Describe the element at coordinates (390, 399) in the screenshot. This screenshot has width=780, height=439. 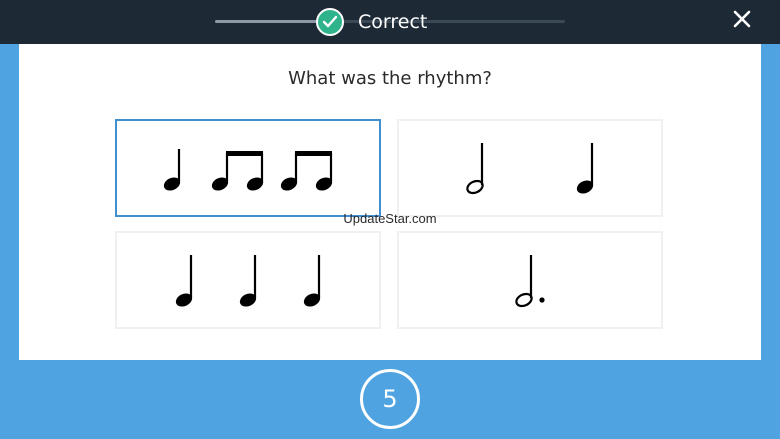
I see `question-counter: 5` at that location.